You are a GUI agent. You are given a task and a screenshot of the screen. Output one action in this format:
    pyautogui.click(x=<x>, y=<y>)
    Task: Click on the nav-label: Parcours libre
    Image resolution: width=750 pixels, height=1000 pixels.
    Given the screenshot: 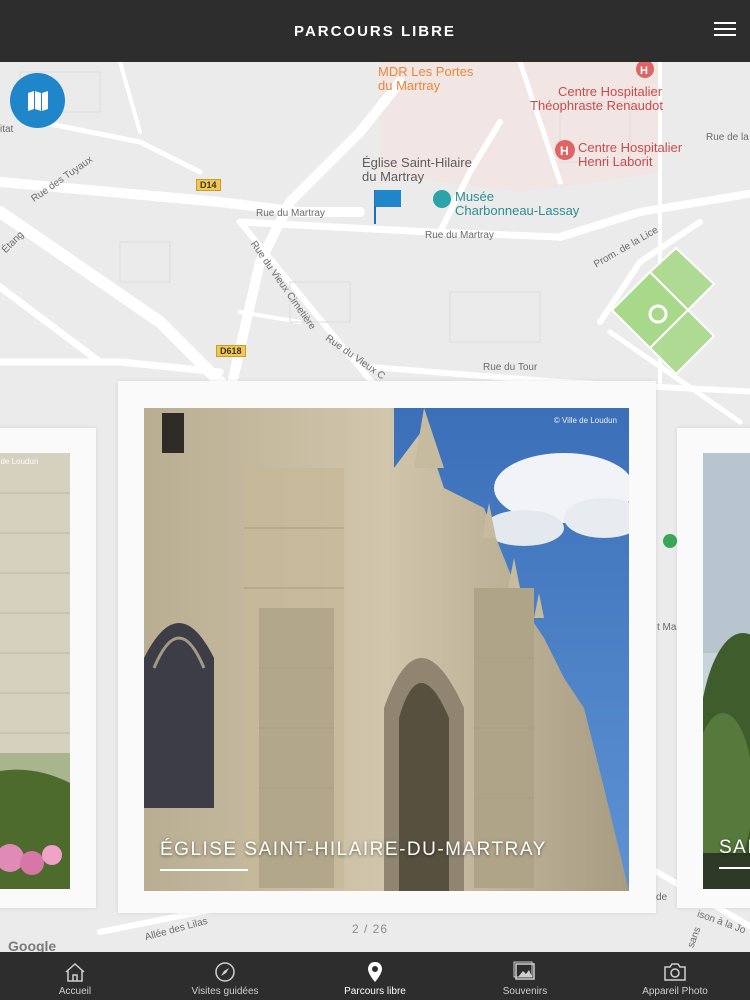 What is the action you would take?
    pyautogui.click(x=375, y=991)
    